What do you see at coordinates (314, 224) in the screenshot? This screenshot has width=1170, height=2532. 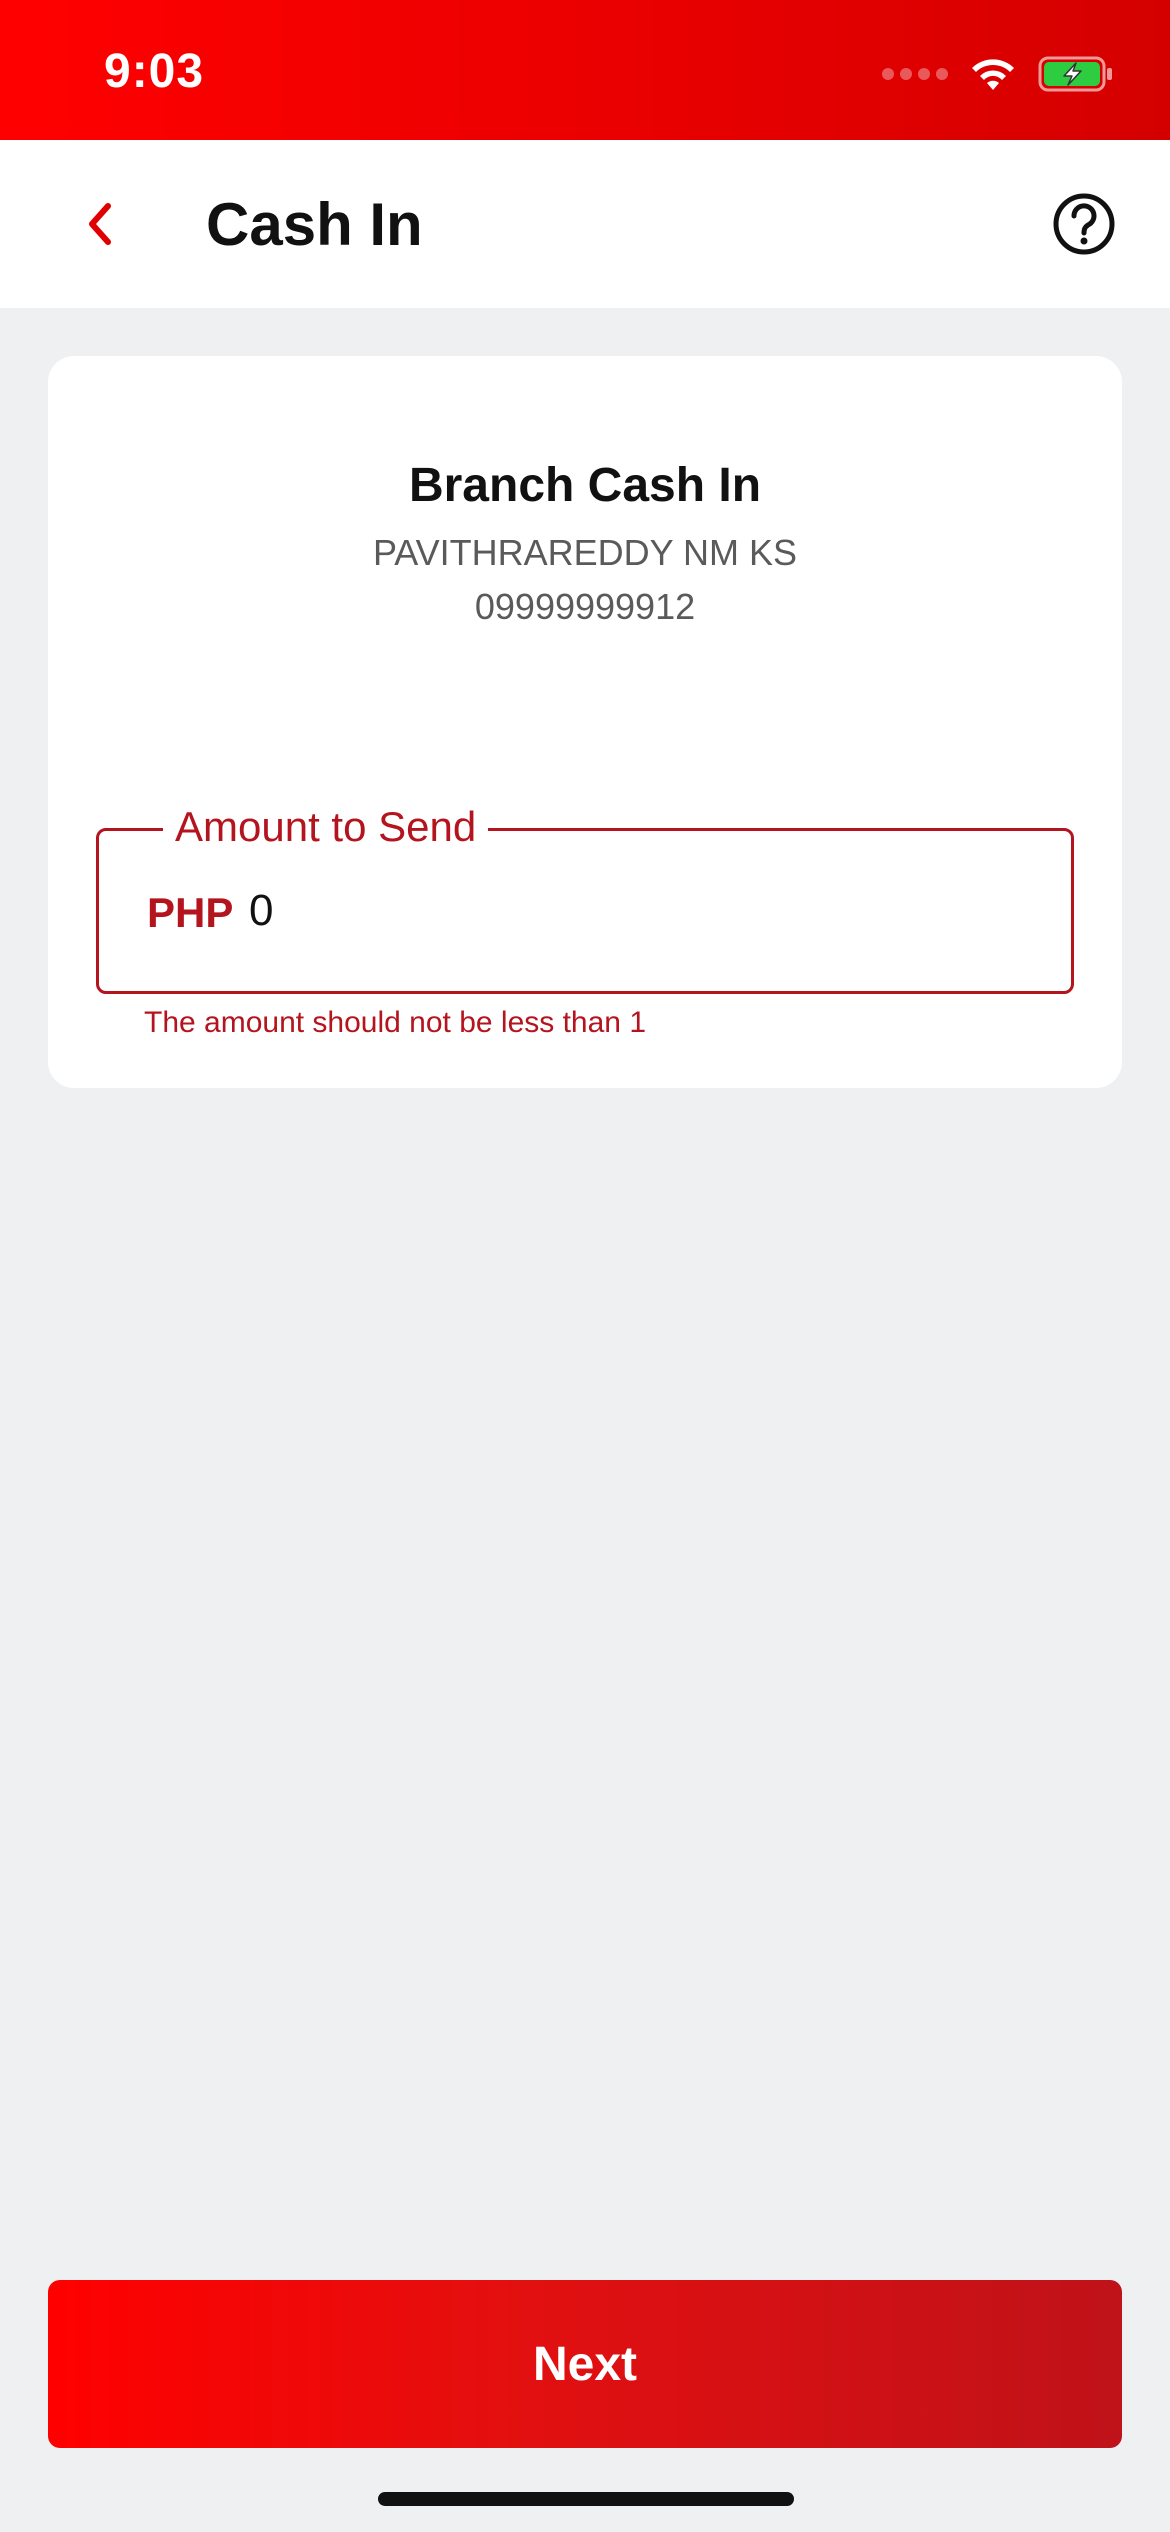 I see `page-title: Cash In` at bounding box center [314, 224].